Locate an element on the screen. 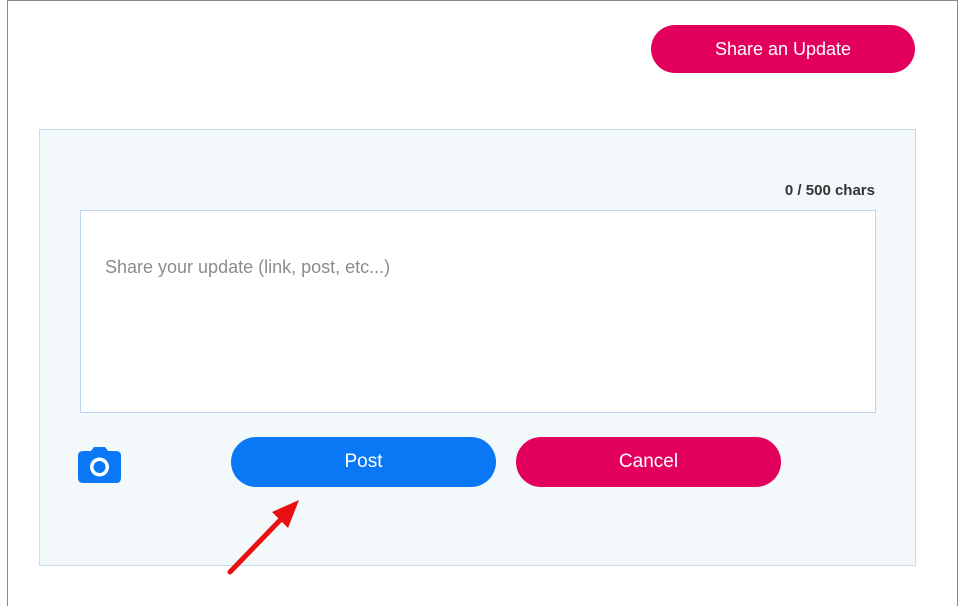 The width and height of the screenshot is (960, 607). post-button: Post is located at coordinates (363, 462).